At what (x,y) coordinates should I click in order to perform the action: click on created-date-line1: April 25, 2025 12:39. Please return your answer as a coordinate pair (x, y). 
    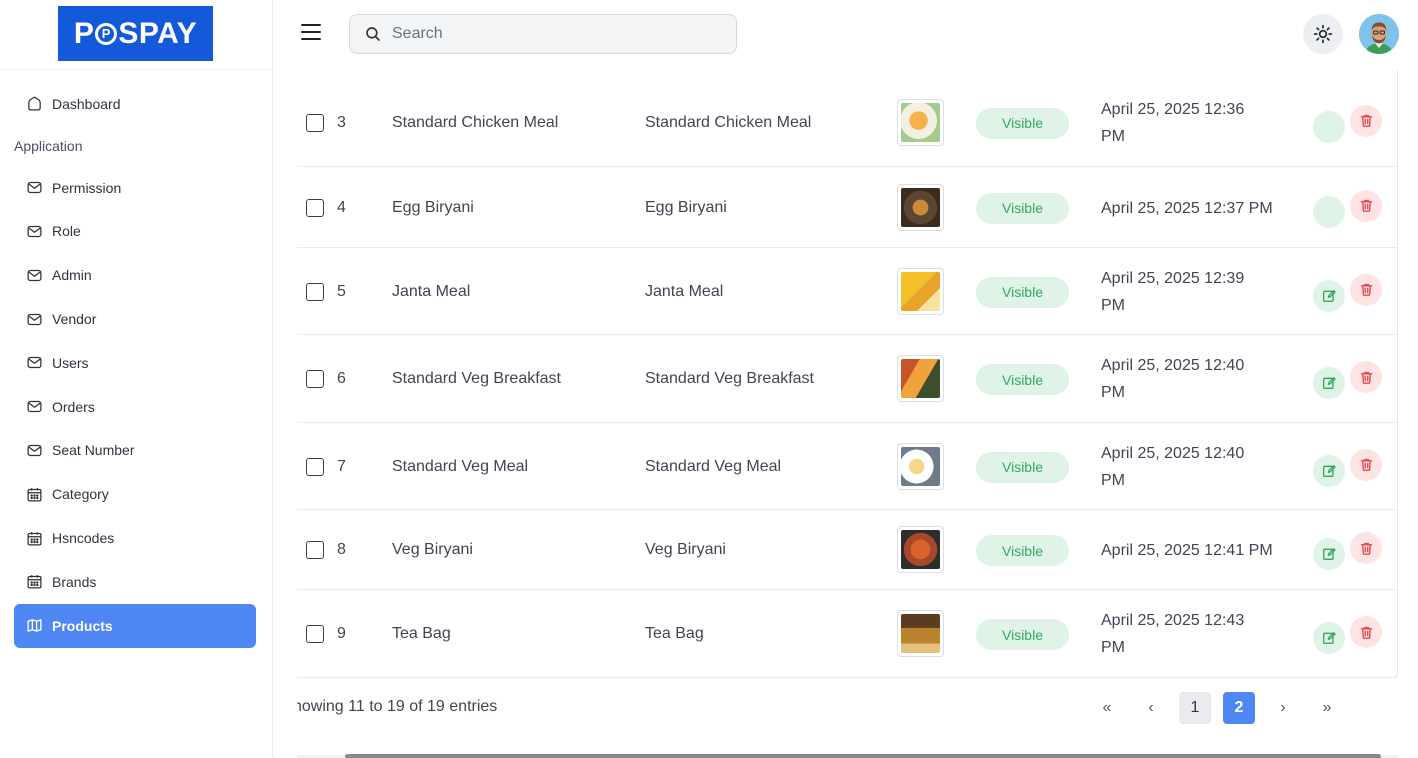
    Looking at the image, I should click on (1173, 278).